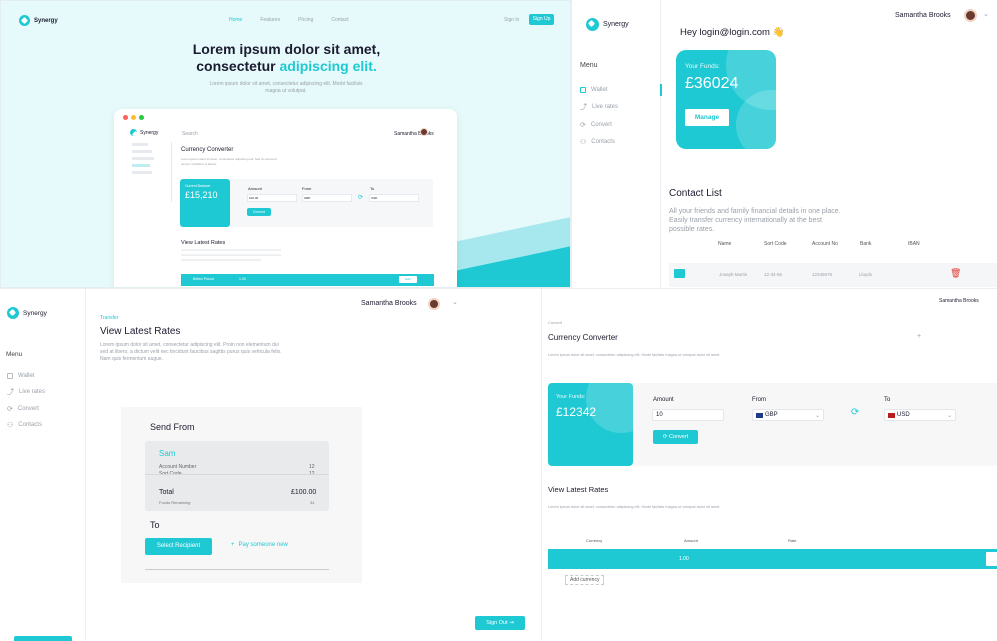  Describe the element at coordinates (242, 279) in the screenshot. I see `mock-row-amount: 1.00` at that location.